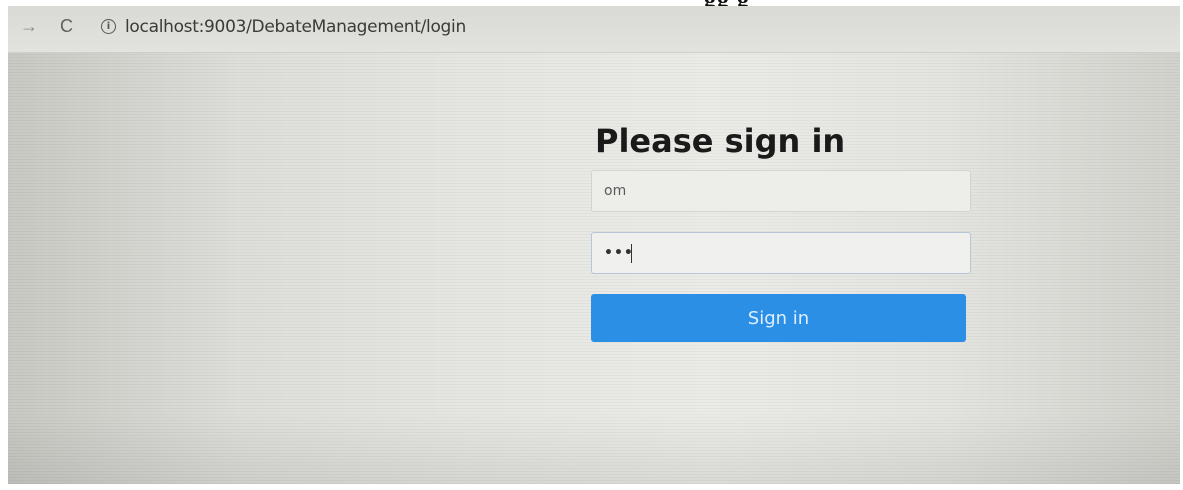  I want to click on text-caret, so click(631, 253).